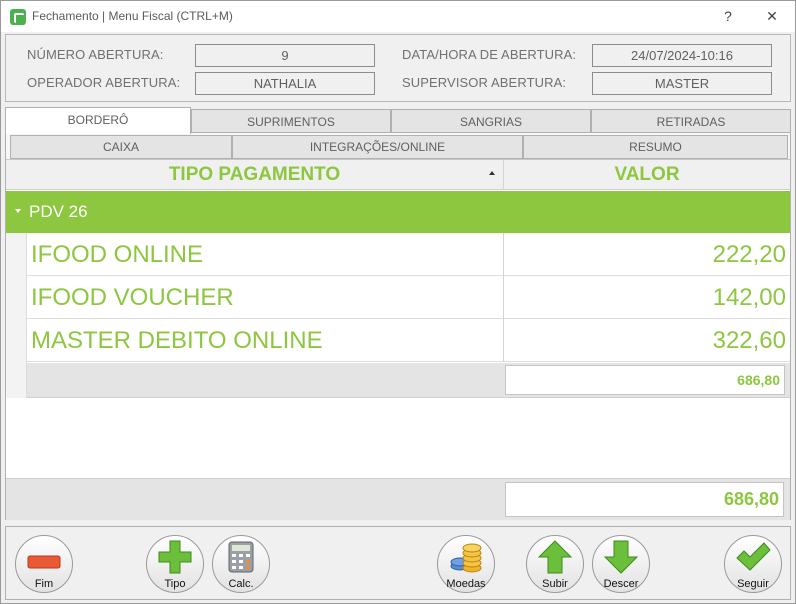  I want to click on tipo-label: Tipo, so click(175, 584).